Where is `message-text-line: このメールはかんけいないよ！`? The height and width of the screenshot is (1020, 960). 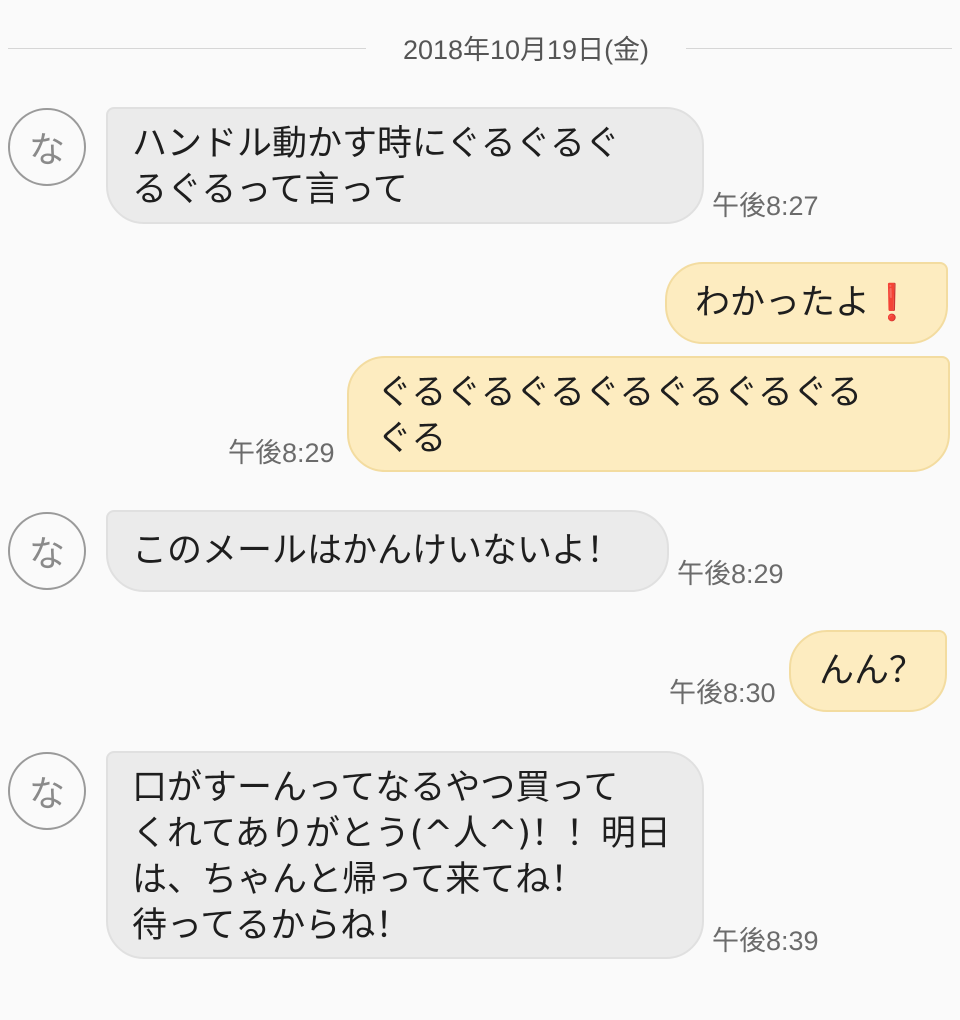 message-text-line: このメールはかんけいないよ！ is located at coordinates (377, 551).